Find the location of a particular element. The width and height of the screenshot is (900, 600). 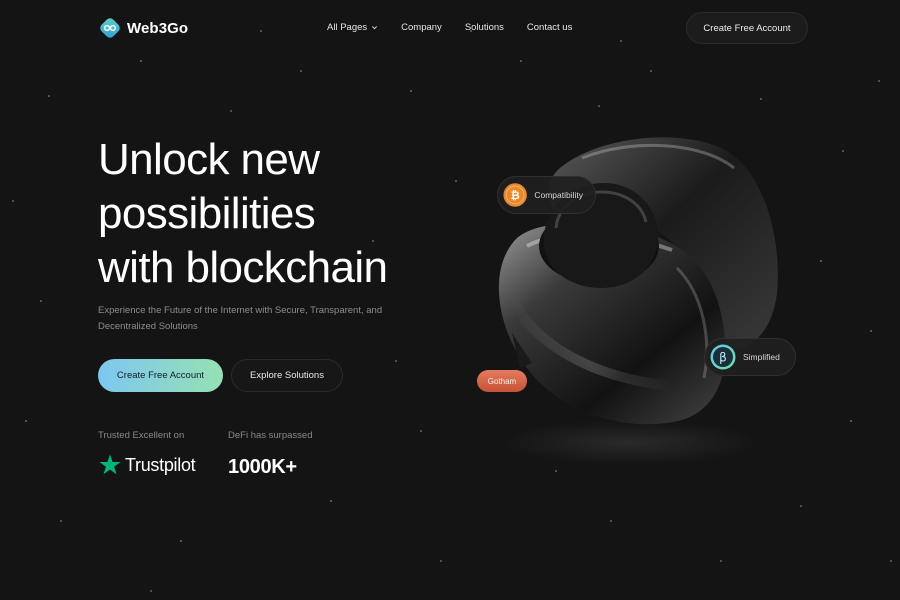

hero-title-line: possibilities is located at coordinates (207, 213).